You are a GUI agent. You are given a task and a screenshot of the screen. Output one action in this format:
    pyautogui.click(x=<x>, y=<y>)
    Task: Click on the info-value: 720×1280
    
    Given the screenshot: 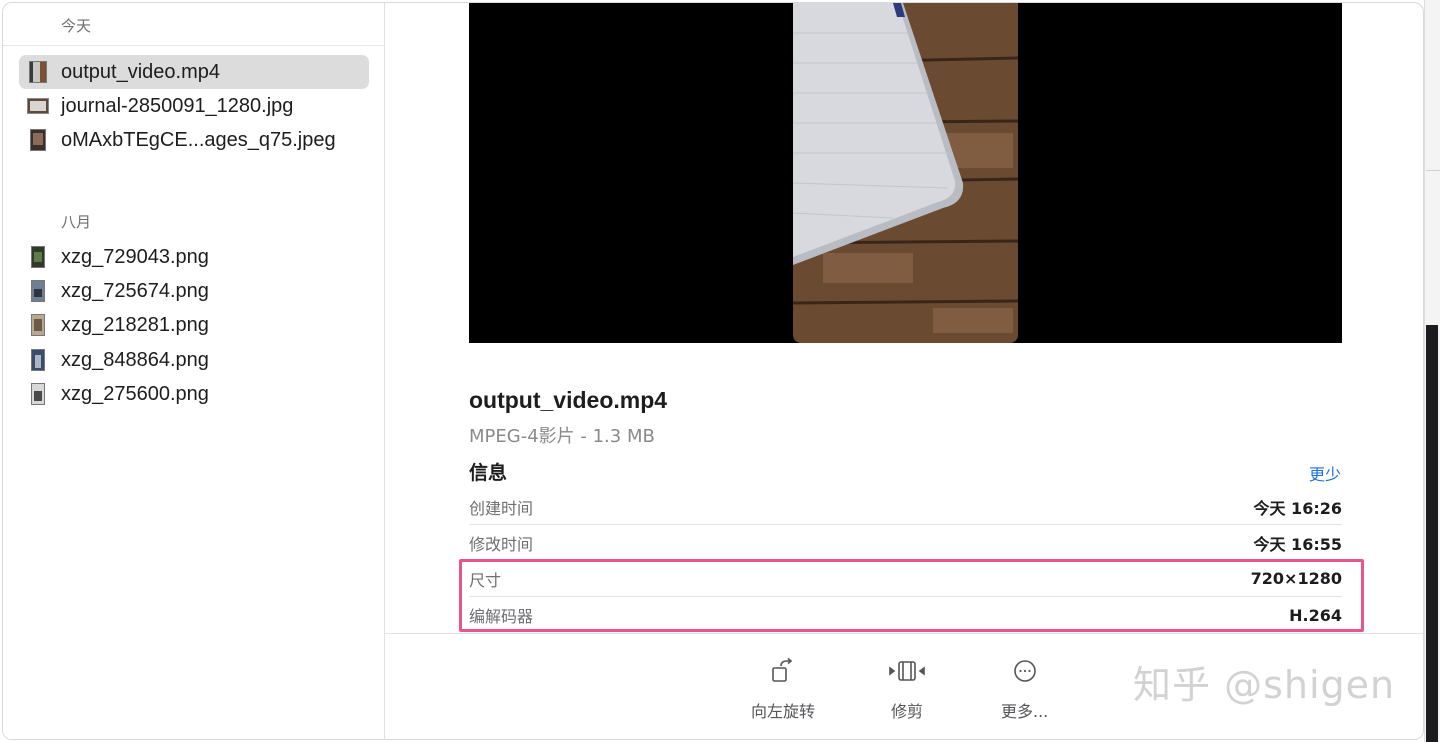 What is the action you would take?
    pyautogui.click(x=1296, y=578)
    